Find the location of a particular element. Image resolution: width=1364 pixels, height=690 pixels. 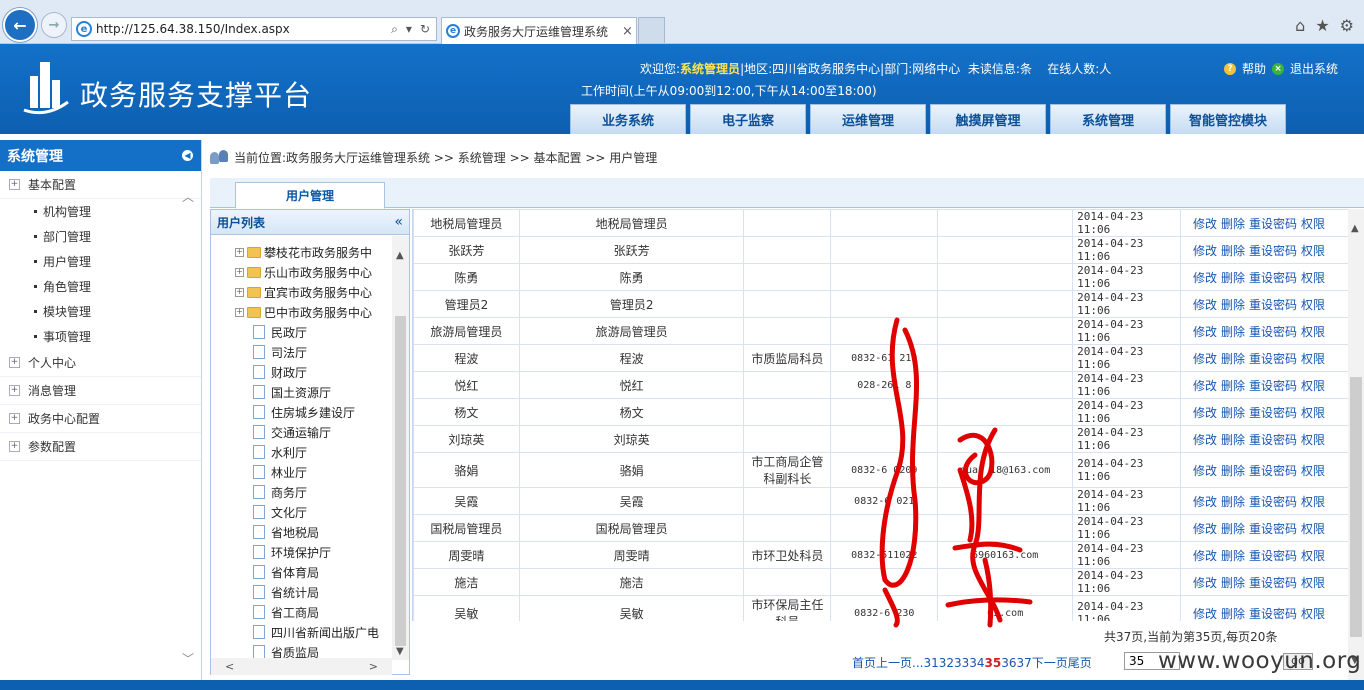

tab-user-management: 用户管理 is located at coordinates (310, 195).